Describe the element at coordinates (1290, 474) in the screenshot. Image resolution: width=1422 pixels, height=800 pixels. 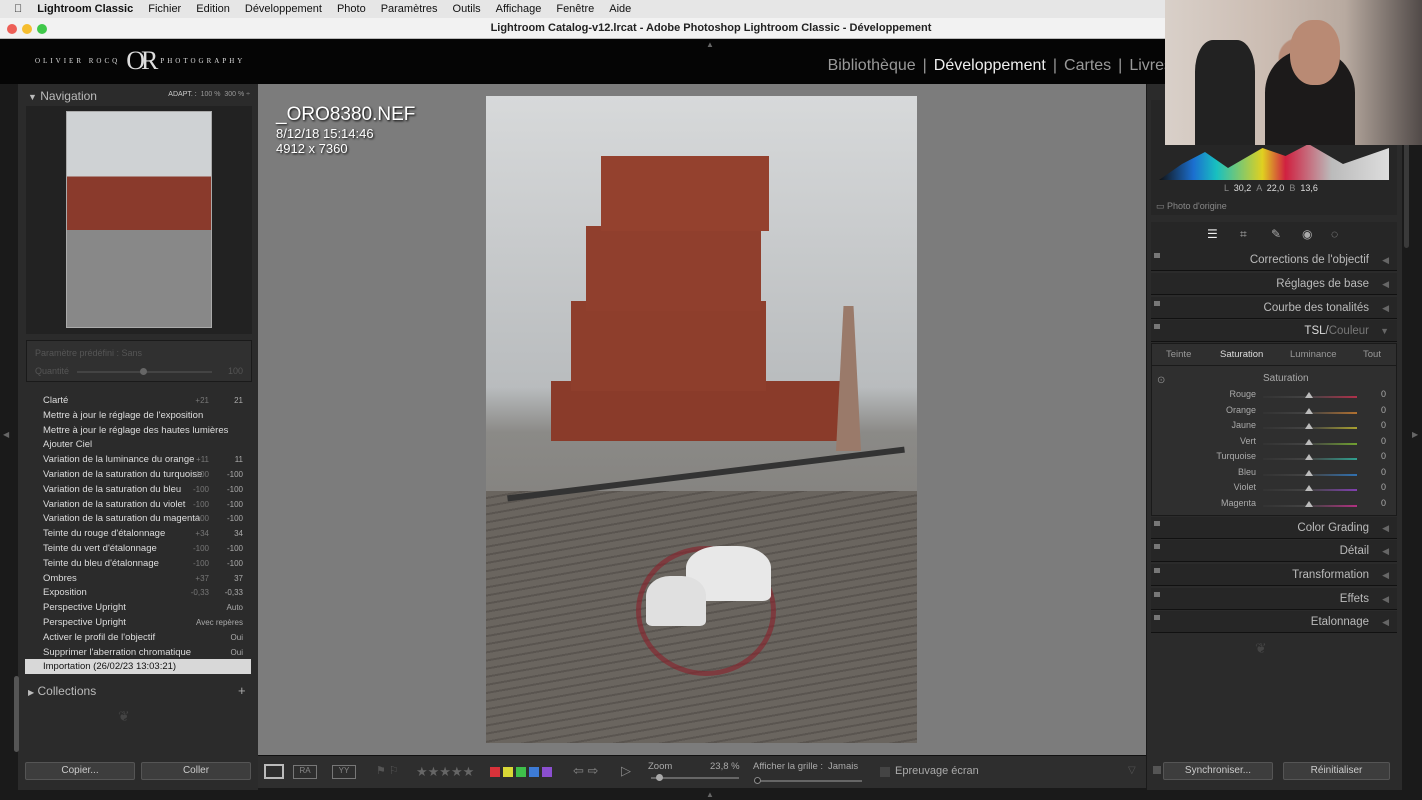
I see `hsl-slider-bleu: Bleu 0` at that location.